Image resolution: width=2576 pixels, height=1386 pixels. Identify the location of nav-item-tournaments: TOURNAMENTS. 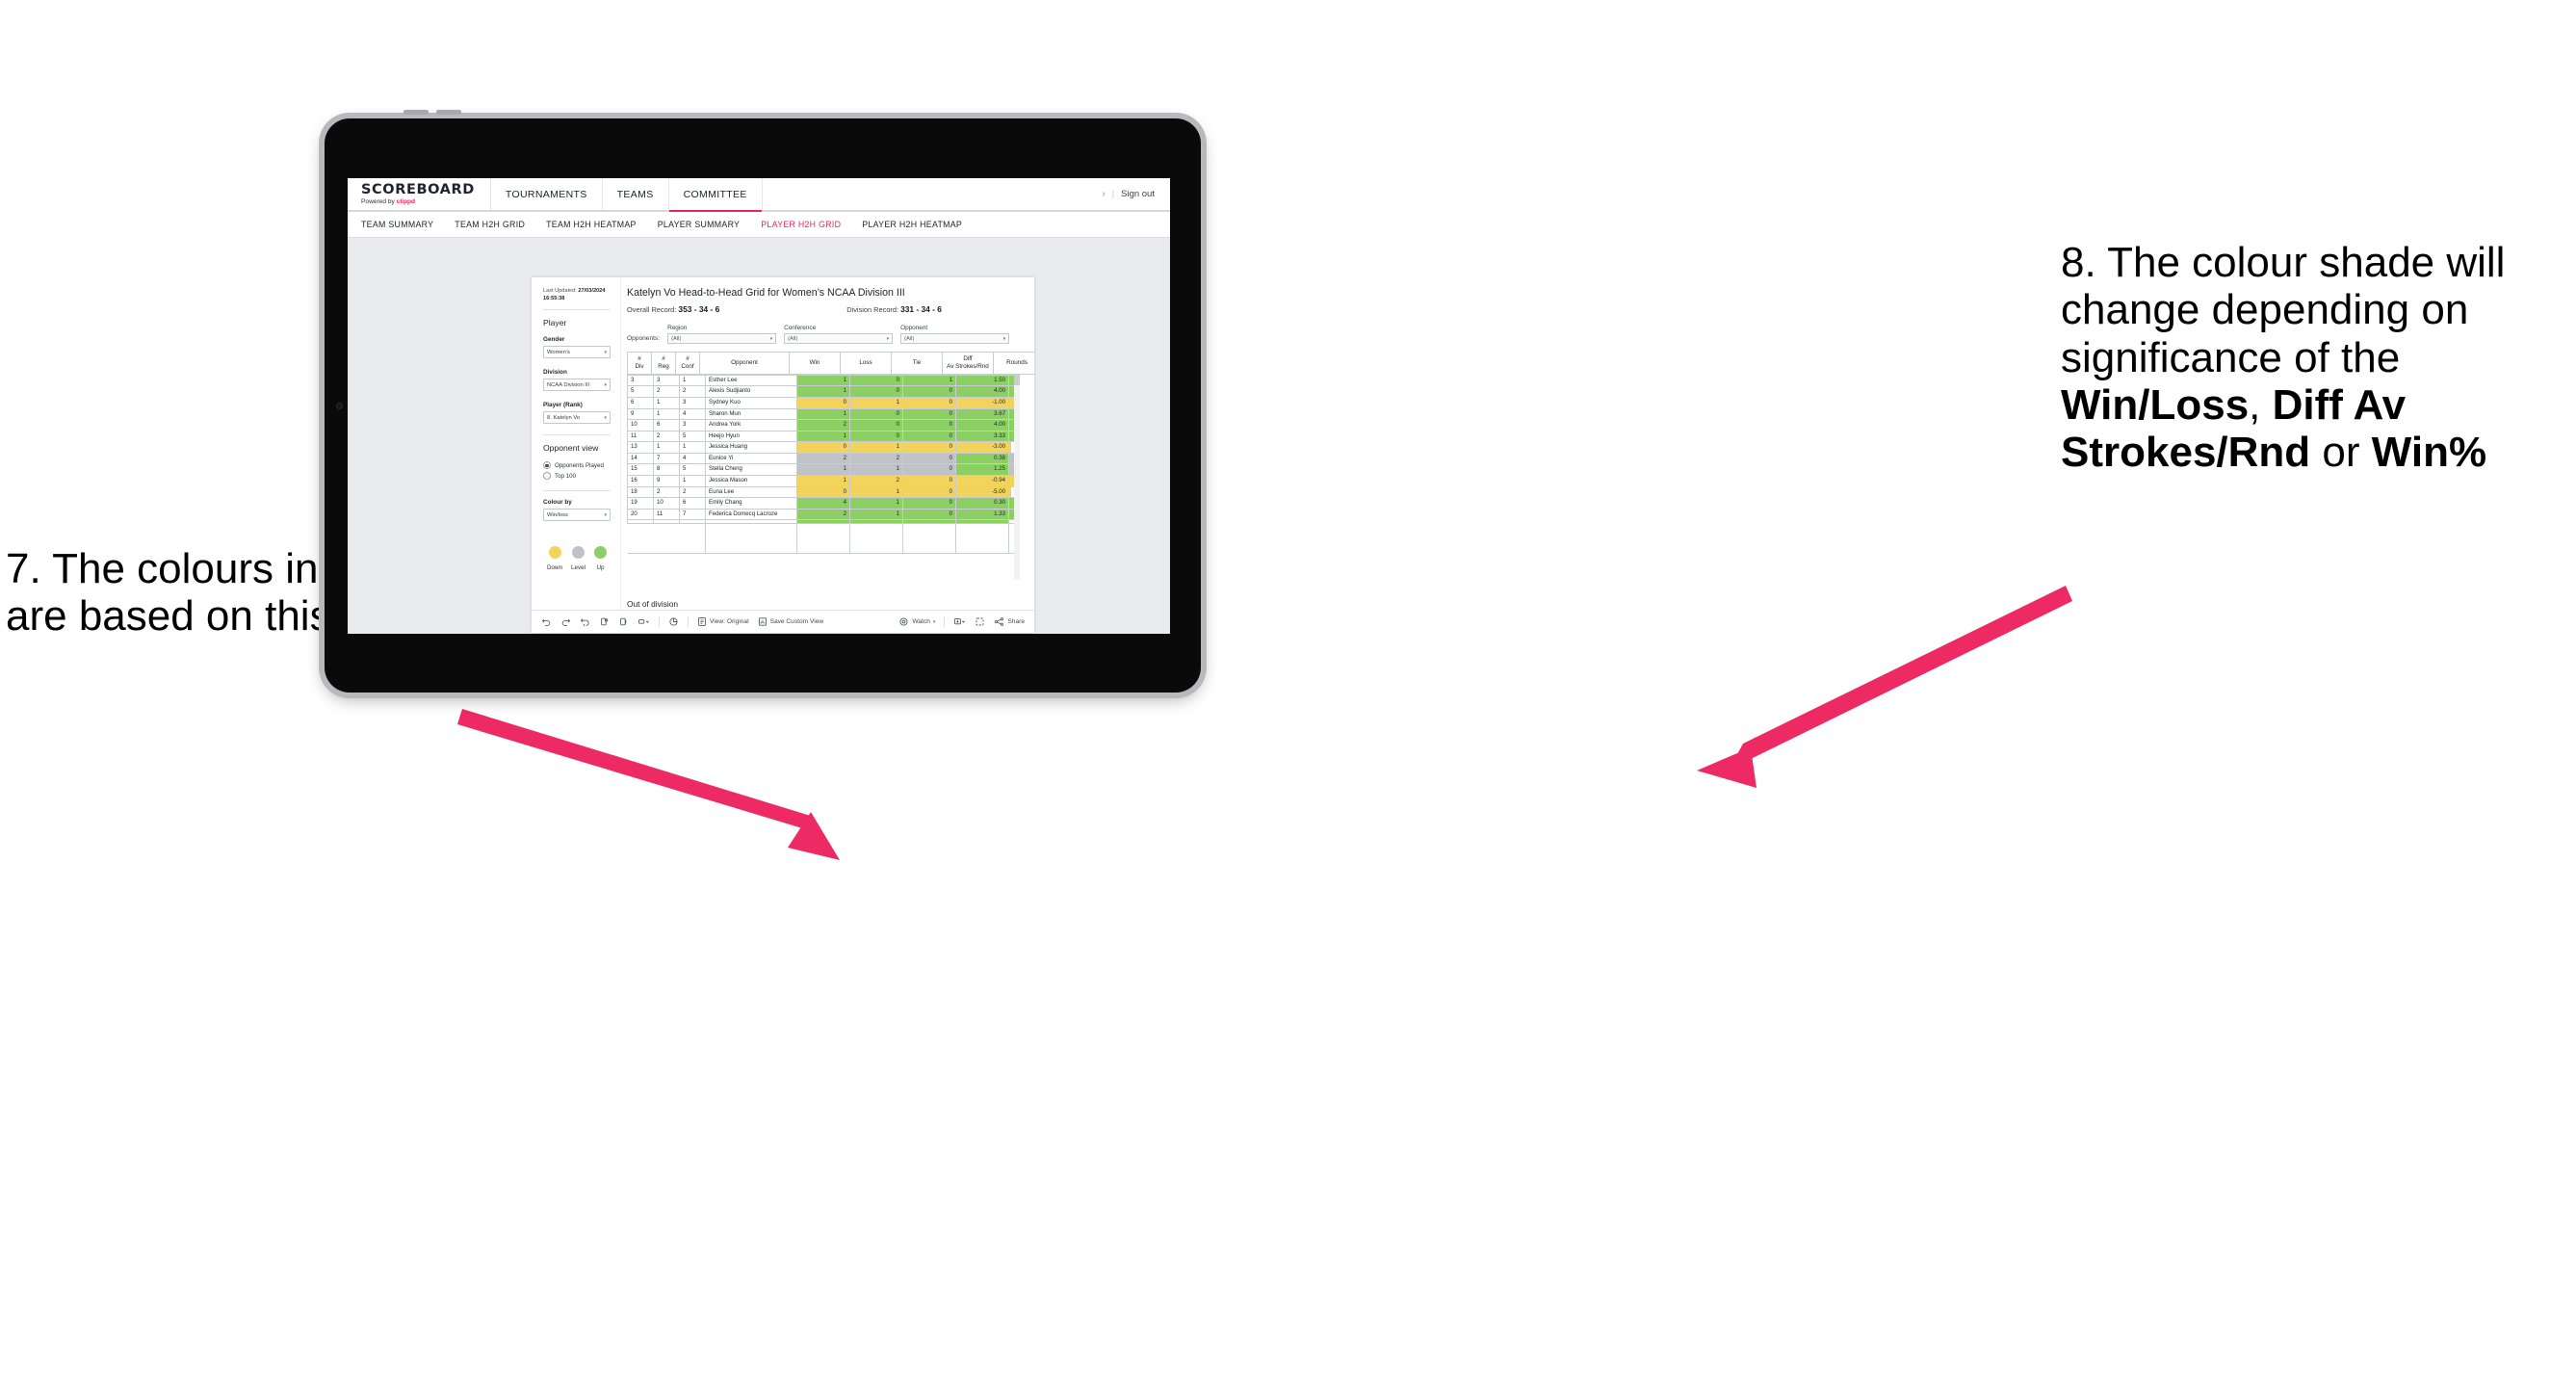
(547, 194).